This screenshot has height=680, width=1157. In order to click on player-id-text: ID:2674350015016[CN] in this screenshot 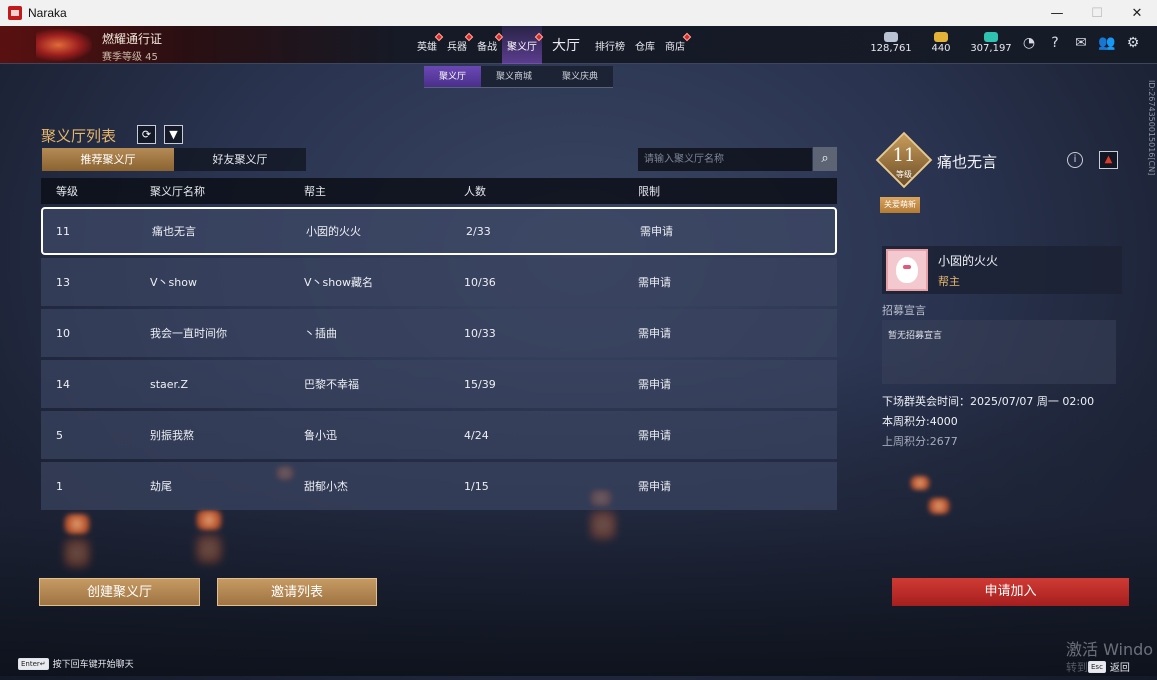, I will do `click(1151, 128)`.